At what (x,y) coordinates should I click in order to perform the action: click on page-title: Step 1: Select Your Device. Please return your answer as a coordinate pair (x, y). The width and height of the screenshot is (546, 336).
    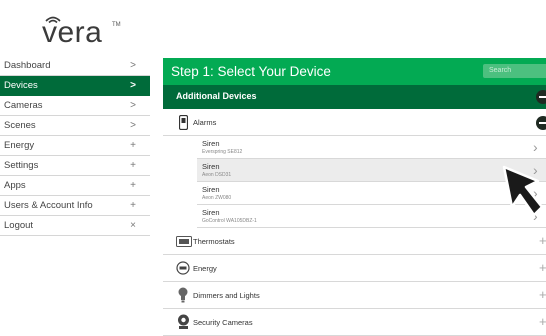
    Looking at the image, I should click on (251, 71).